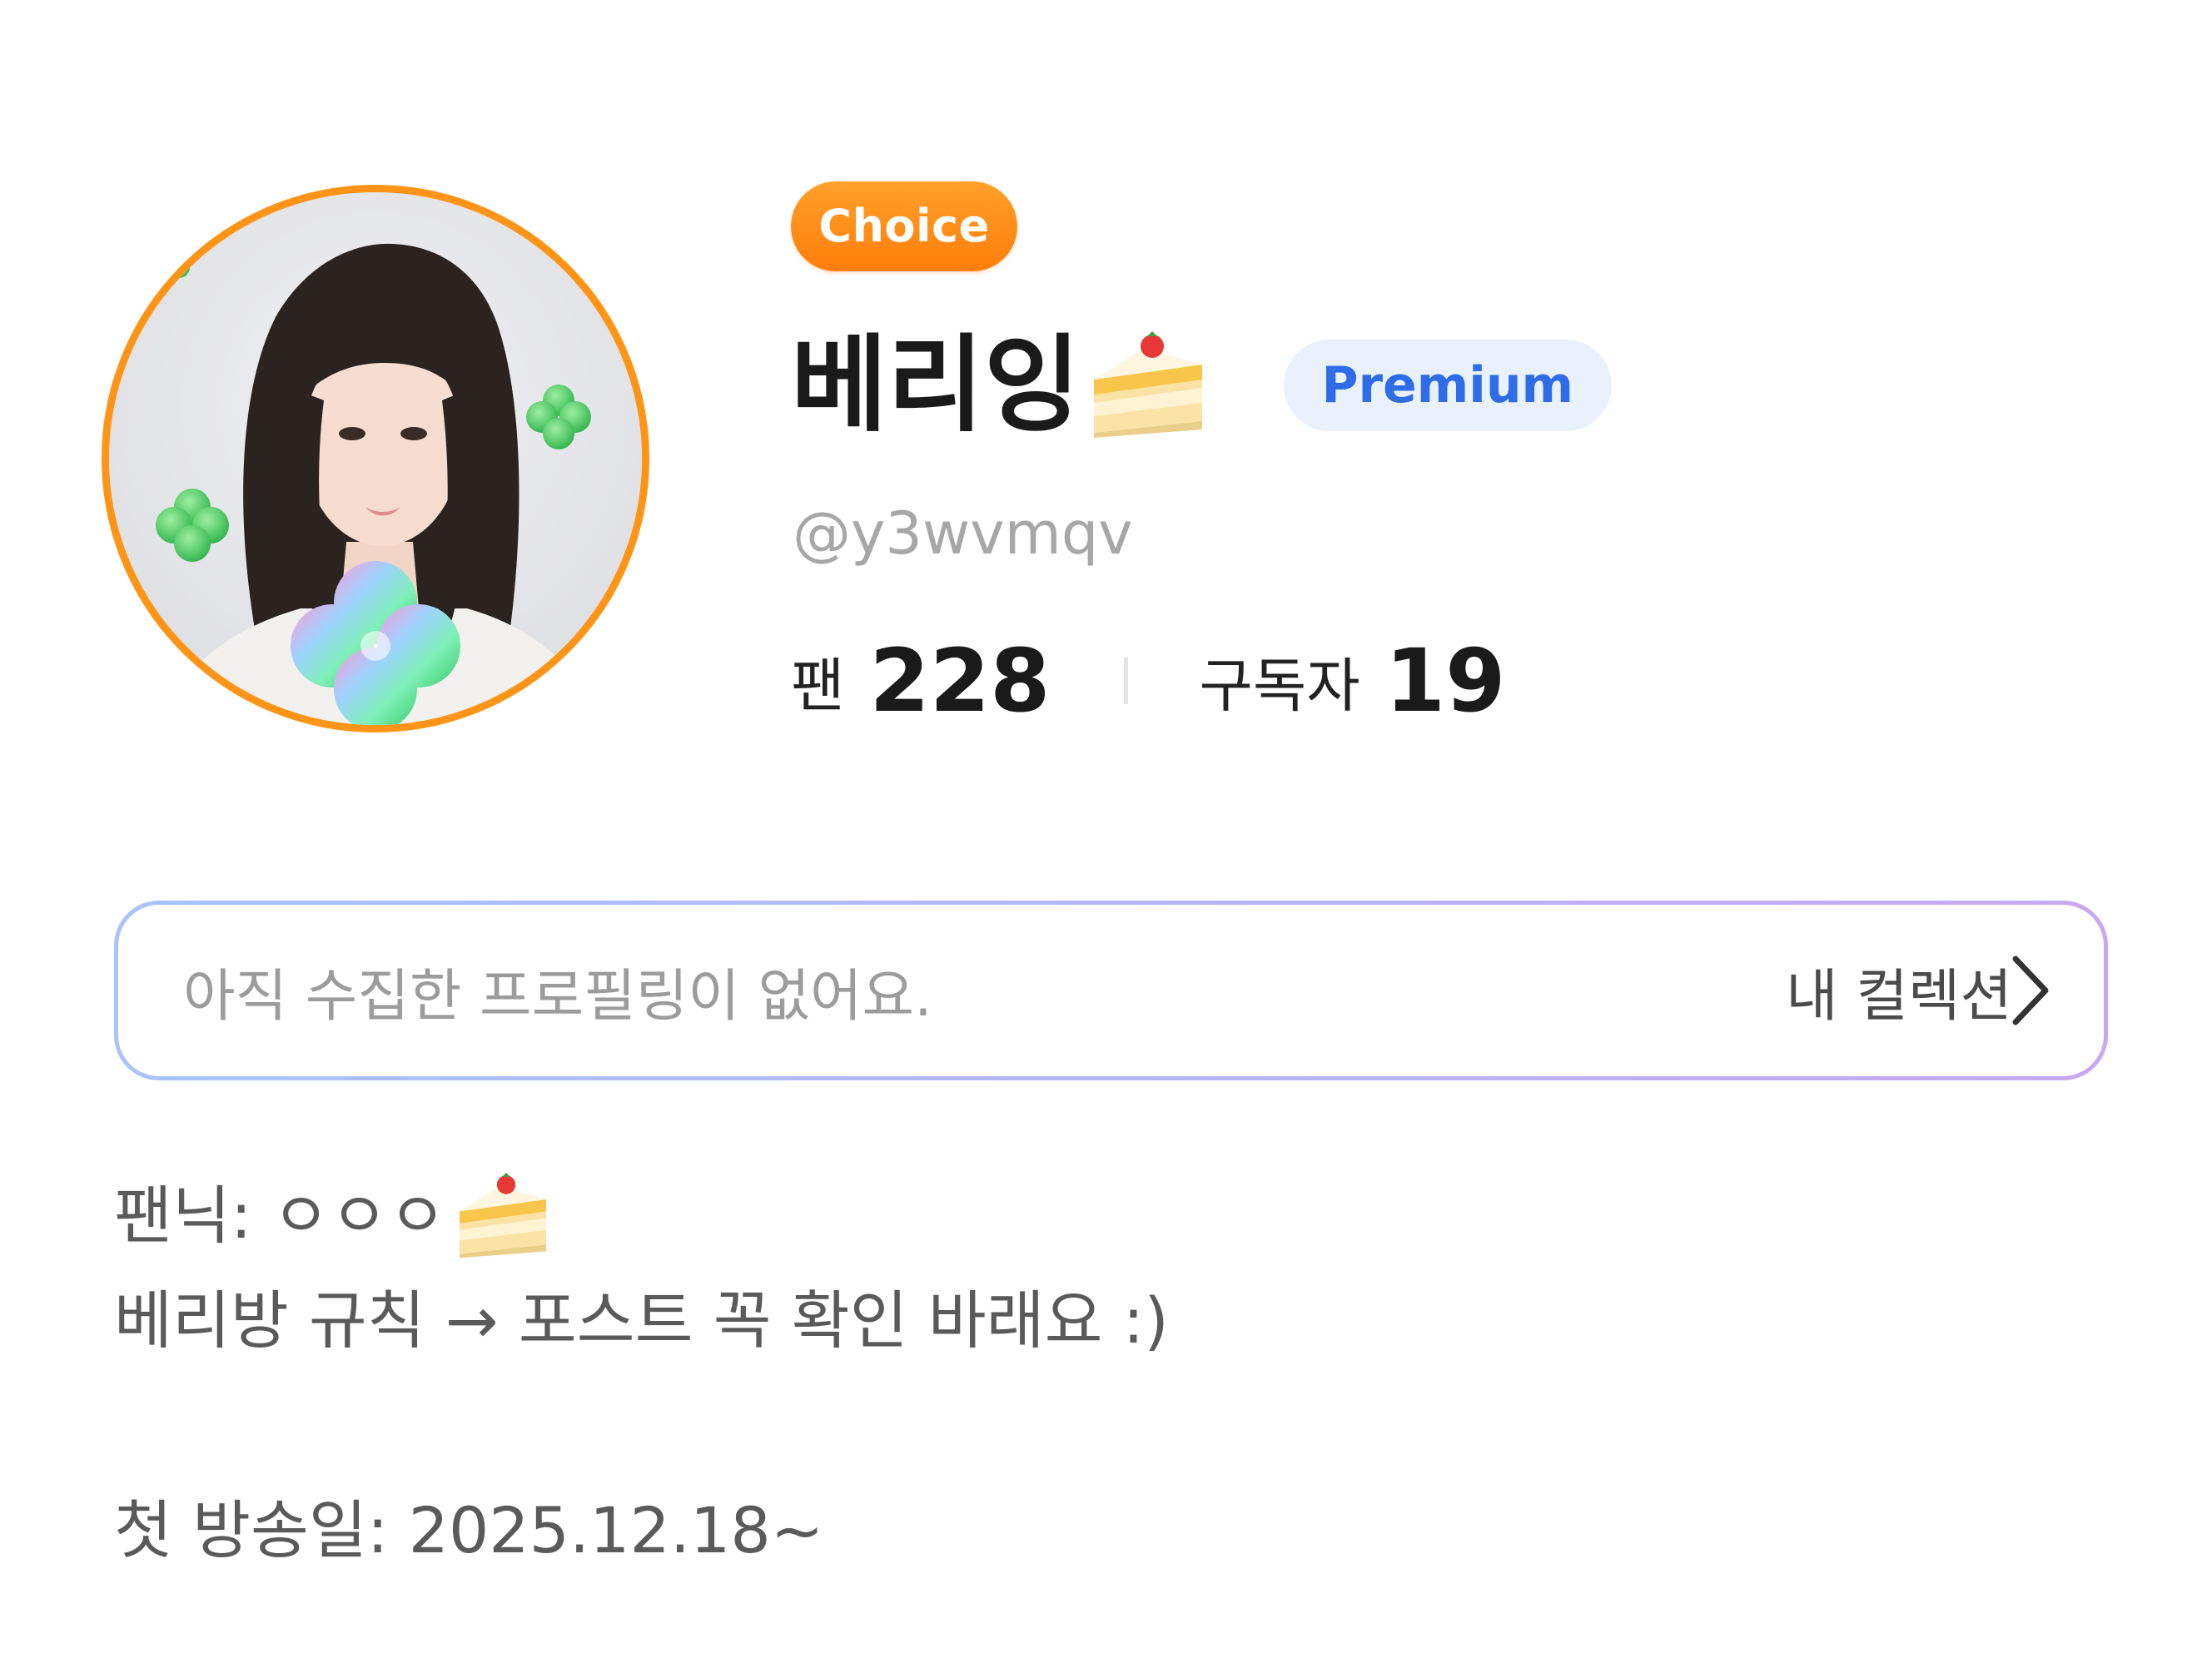 This screenshot has height=1668, width=2212. I want to click on stats-row: 팬 228 구독자 19, so click(1148, 681).